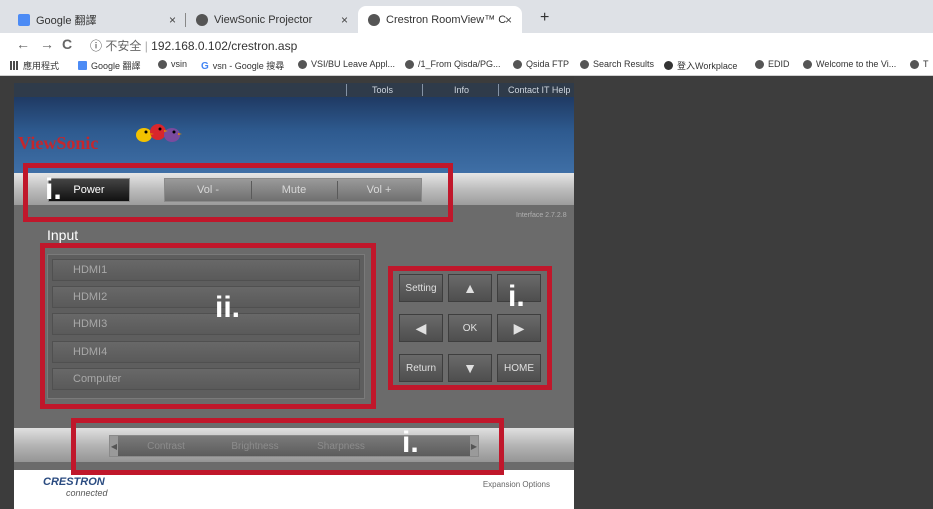  I want to click on bookmark-vsin: vsin, so click(172, 64).